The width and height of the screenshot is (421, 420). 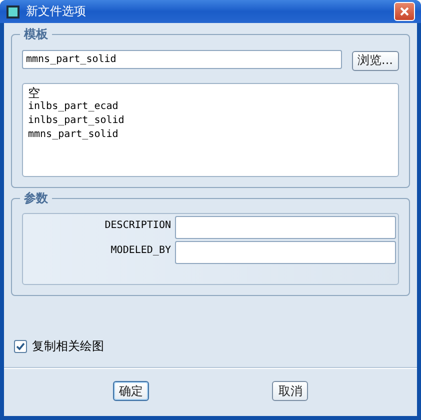 What do you see at coordinates (130, 391) in the screenshot?
I see `ok-button: 确定` at bounding box center [130, 391].